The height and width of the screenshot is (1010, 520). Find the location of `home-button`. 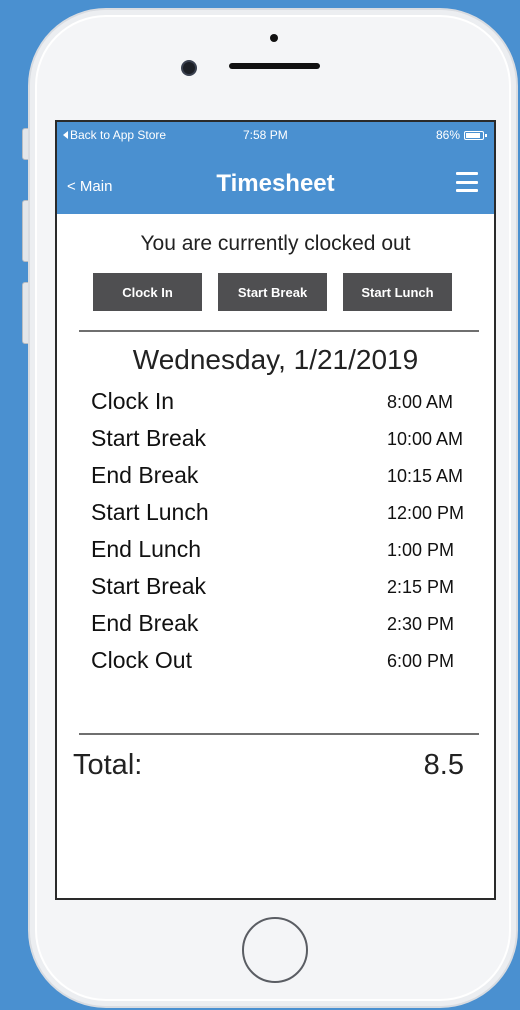

home-button is located at coordinates (275, 950).